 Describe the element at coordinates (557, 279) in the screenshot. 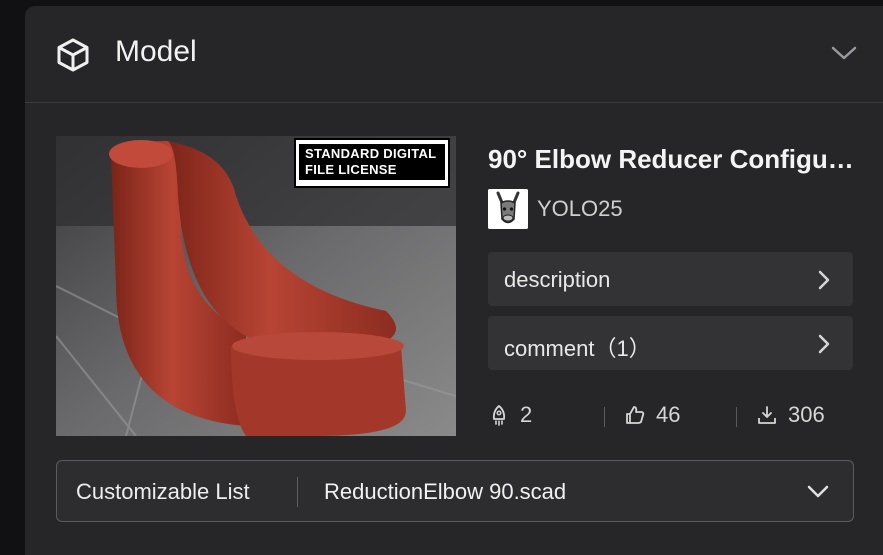

I see `description-label: description` at that location.